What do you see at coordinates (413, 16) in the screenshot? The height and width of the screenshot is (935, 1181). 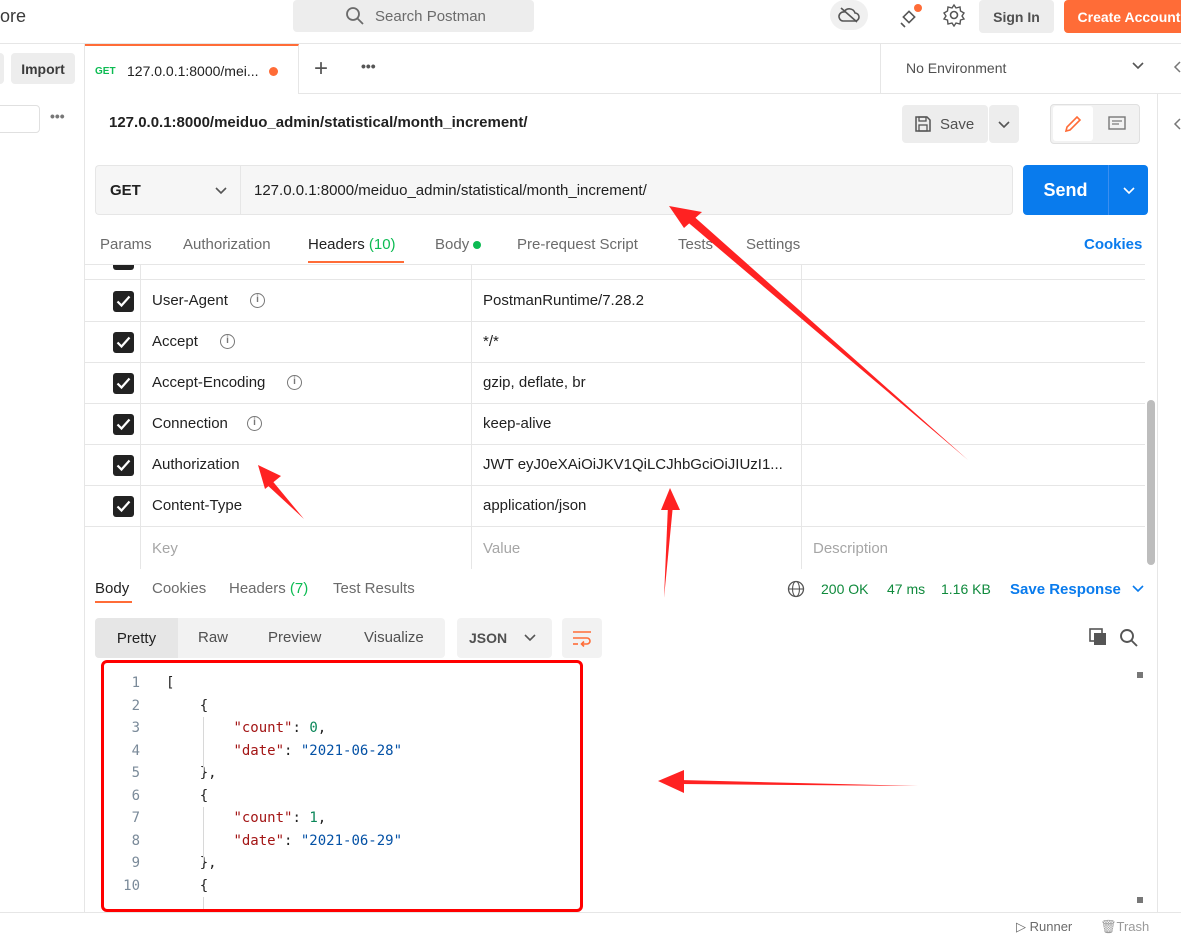 I see `search-box: Search Postman` at bounding box center [413, 16].